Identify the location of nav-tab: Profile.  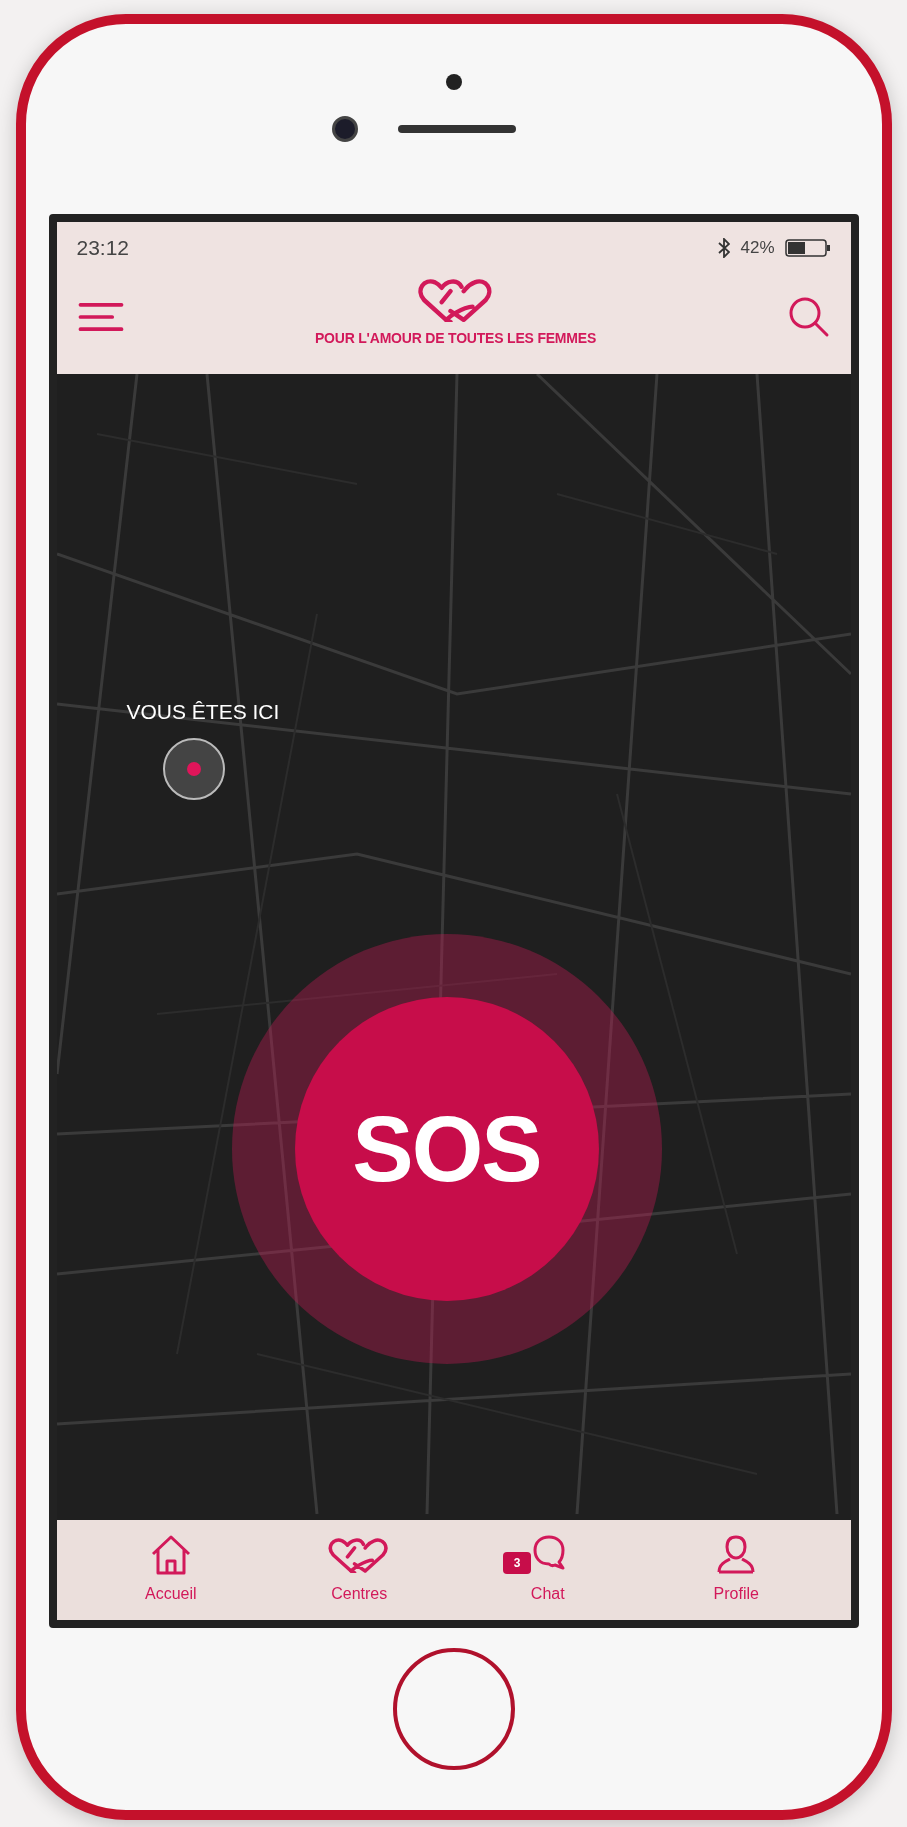
(736, 1570).